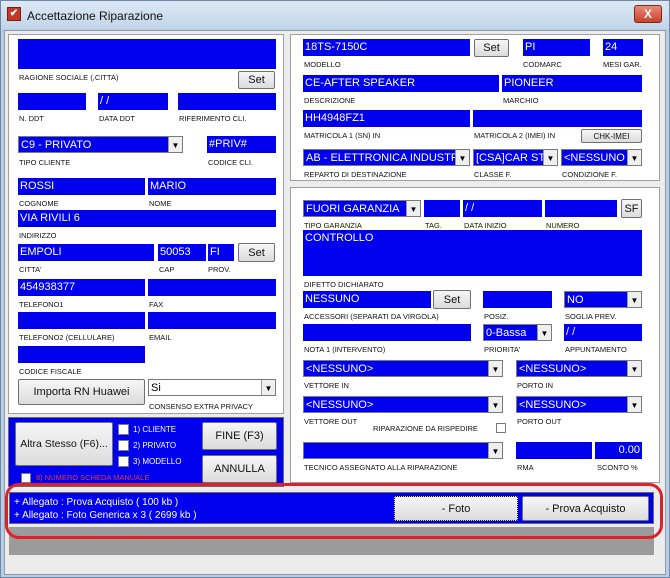 The height and width of the screenshot is (578, 670). I want to click on rma-field, so click(554, 450).